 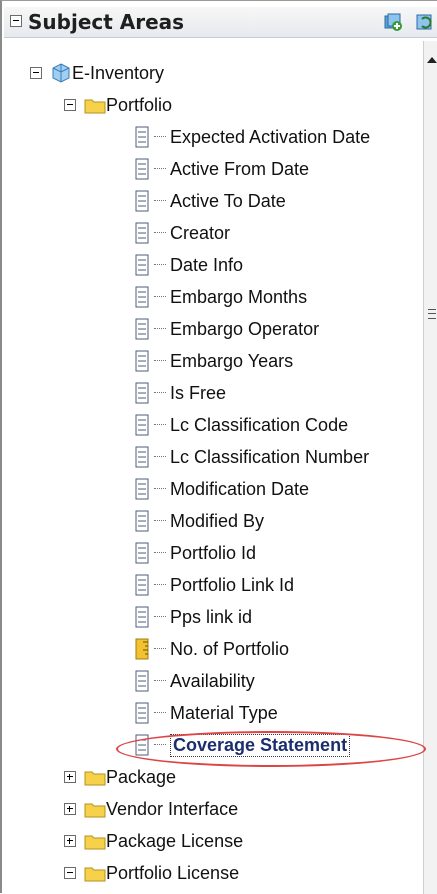 I want to click on column-item: Embargo Operator, so click(x=226, y=329).